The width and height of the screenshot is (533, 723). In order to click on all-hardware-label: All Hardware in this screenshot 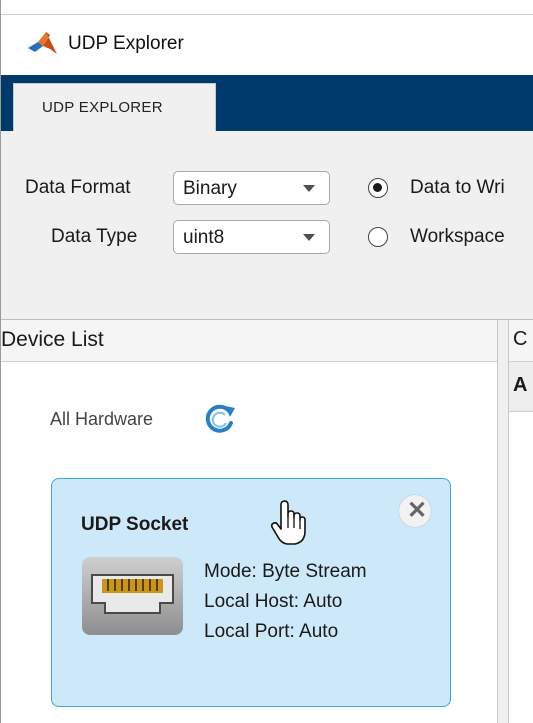, I will do `click(102, 419)`.